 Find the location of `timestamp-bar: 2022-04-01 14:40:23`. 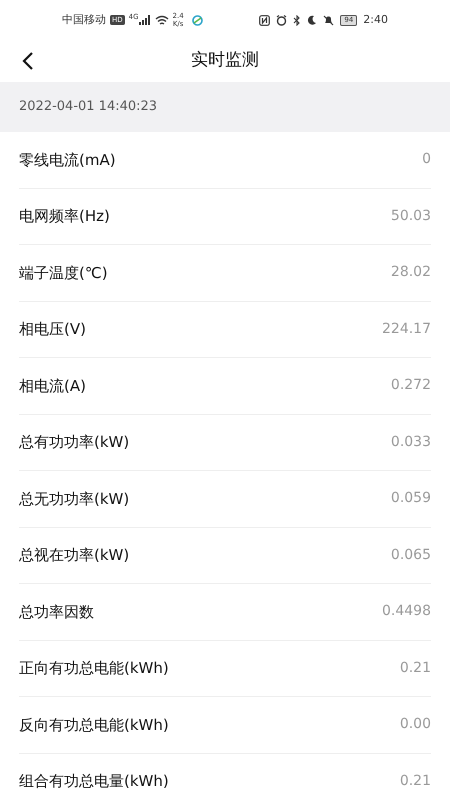

timestamp-bar: 2022-04-01 14:40:23 is located at coordinates (225, 107).